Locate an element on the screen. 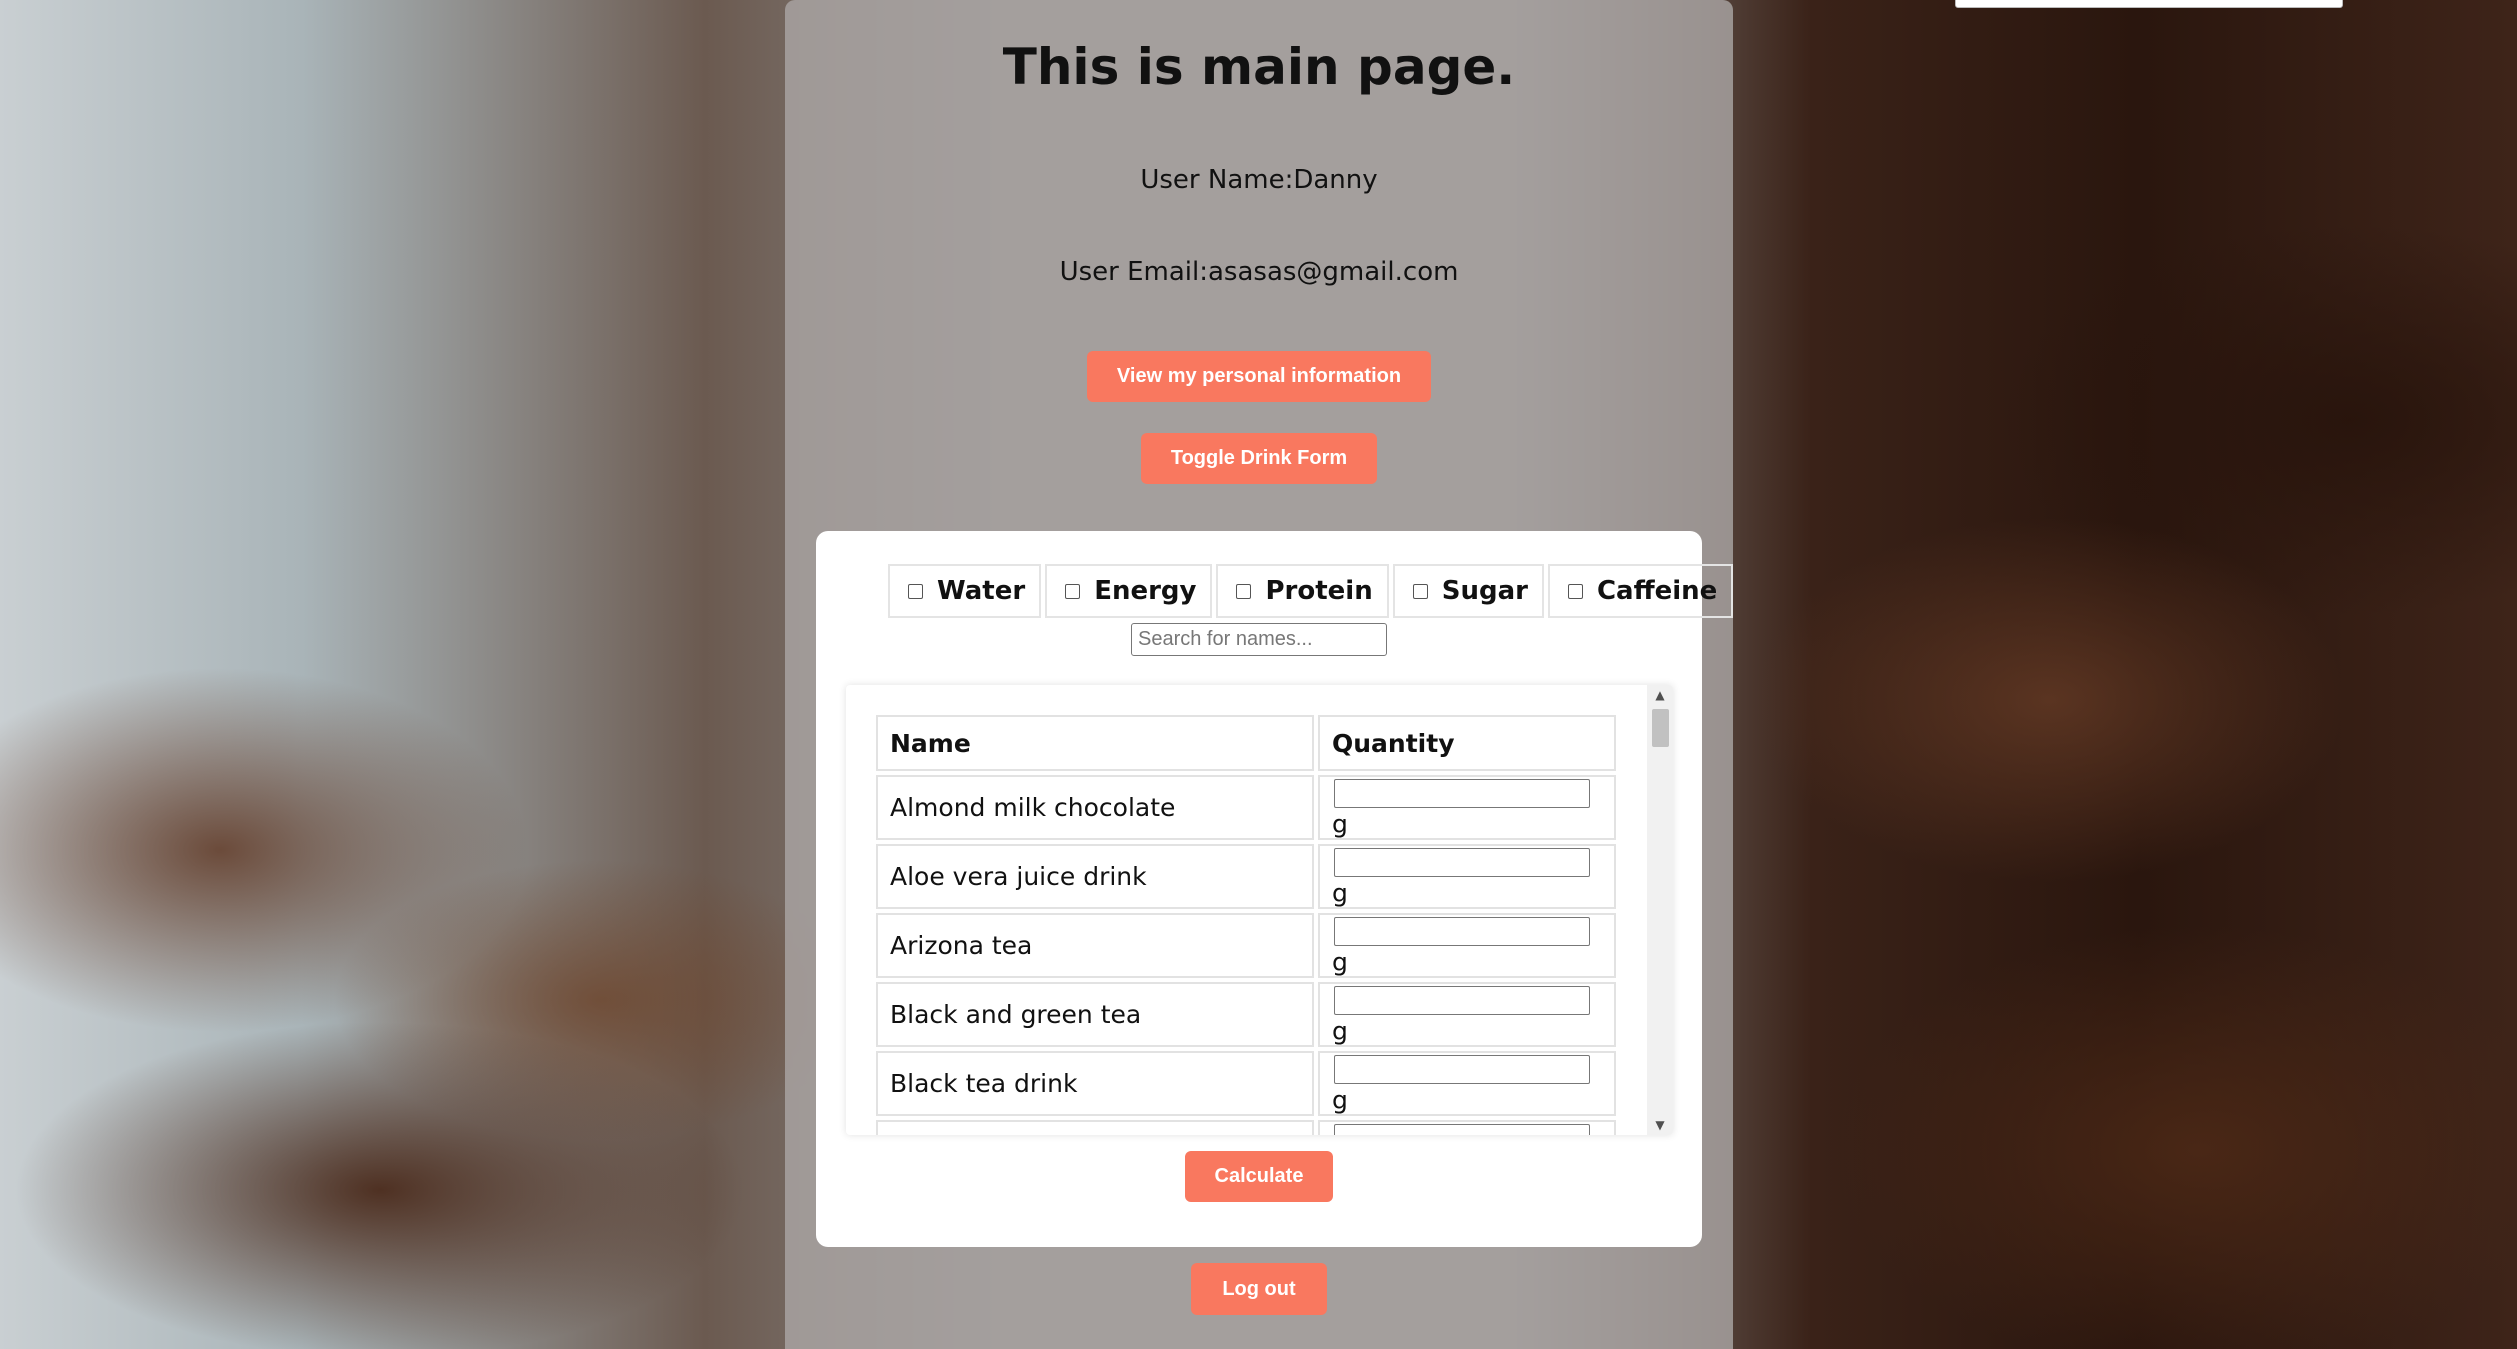 The height and width of the screenshot is (1349, 2517). filter-sugar: Sugar is located at coordinates (1468, 591).